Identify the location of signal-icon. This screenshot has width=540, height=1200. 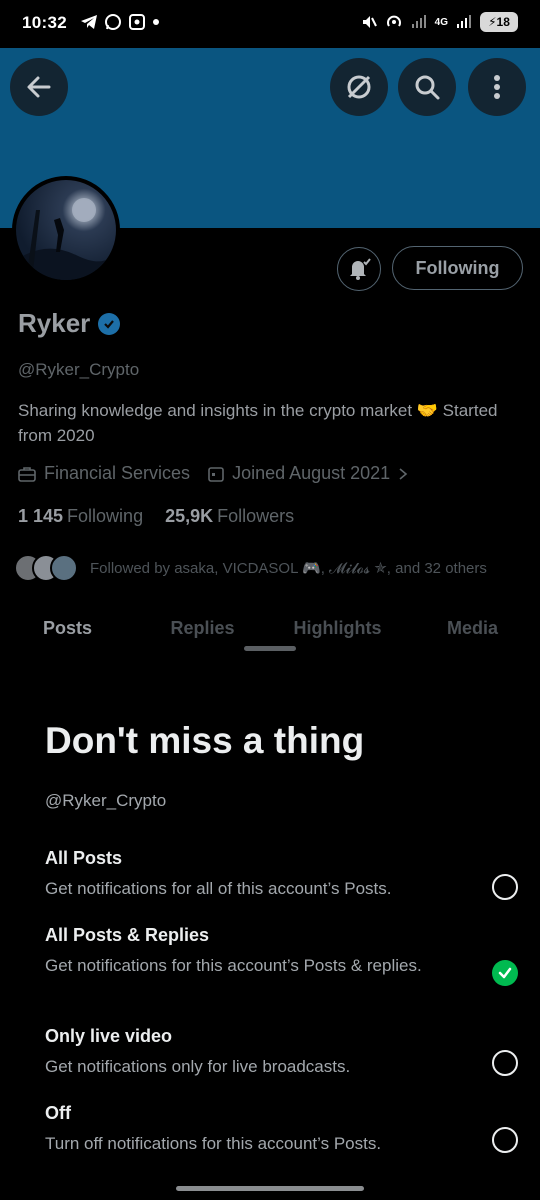
(418, 21).